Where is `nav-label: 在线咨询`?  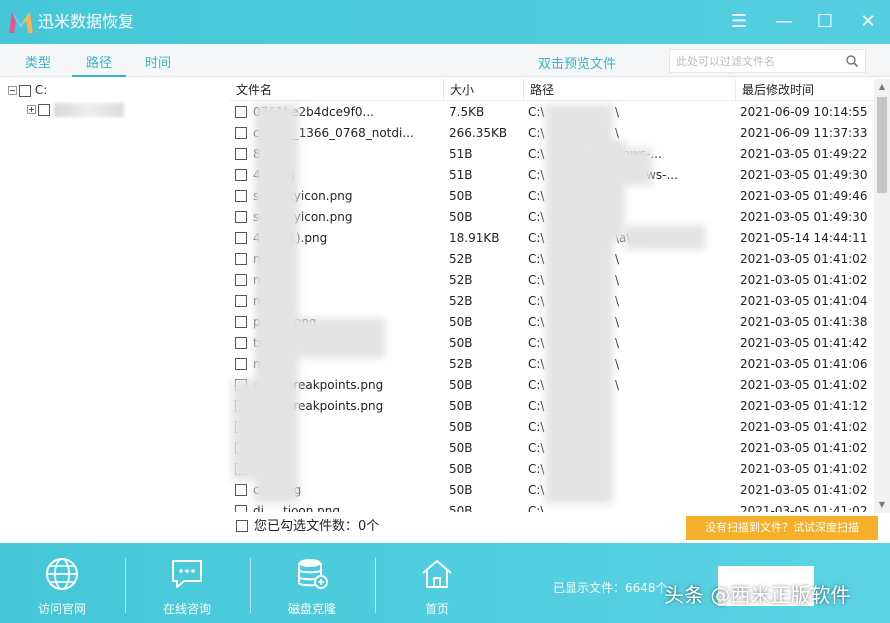 nav-label: 在线咨询 is located at coordinates (186, 609).